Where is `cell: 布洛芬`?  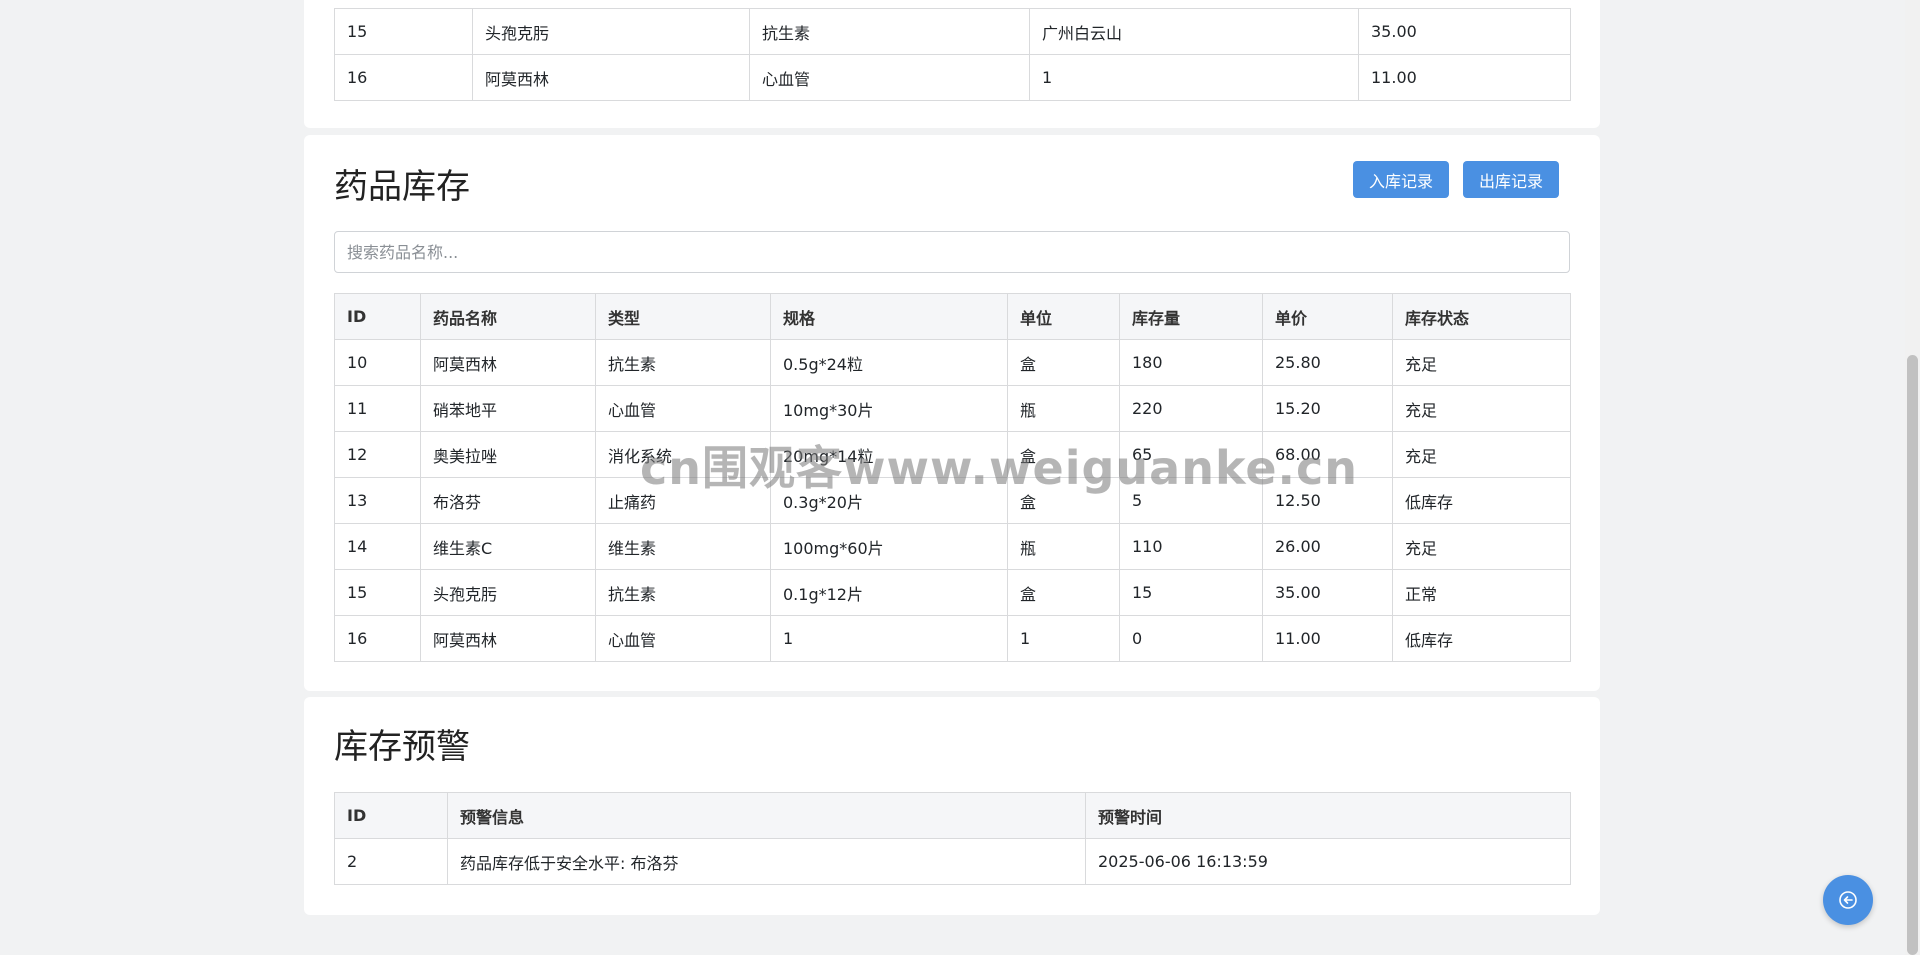
cell: 布洛芬 is located at coordinates (508, 500).